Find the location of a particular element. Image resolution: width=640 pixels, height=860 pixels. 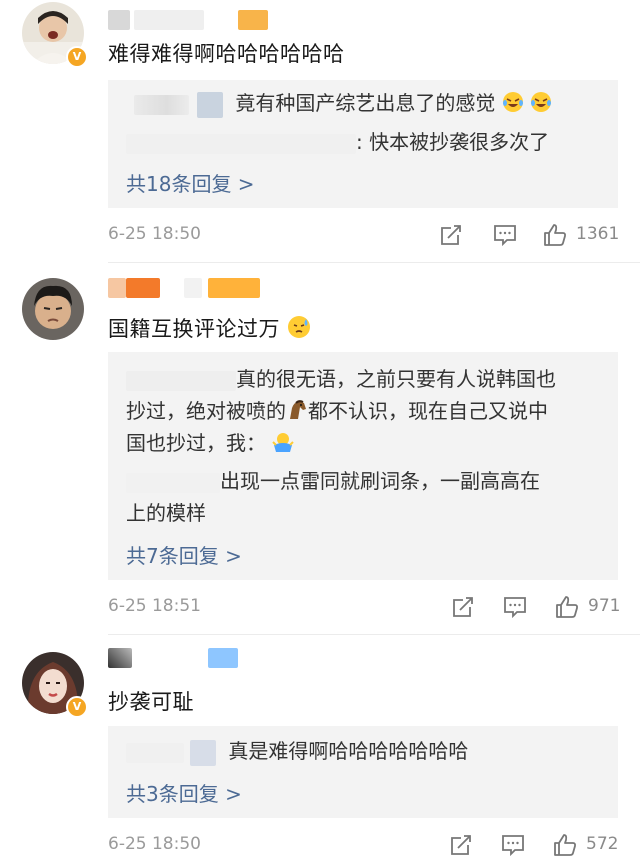

like-count: 1361 is located at coordinates (598, 234).